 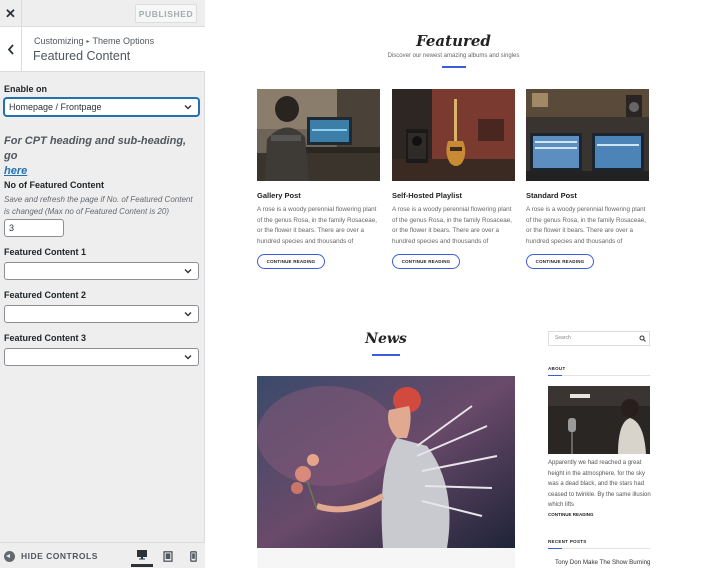 I want to click on cpt-heading-note: For CPT heading and sub-heading, go here, so click(x=102, y=156).